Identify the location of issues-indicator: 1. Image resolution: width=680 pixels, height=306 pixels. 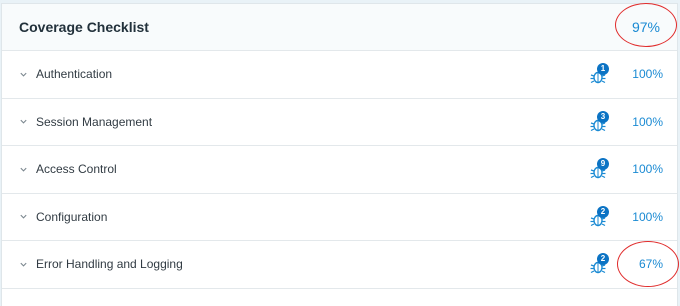
(600, 74).